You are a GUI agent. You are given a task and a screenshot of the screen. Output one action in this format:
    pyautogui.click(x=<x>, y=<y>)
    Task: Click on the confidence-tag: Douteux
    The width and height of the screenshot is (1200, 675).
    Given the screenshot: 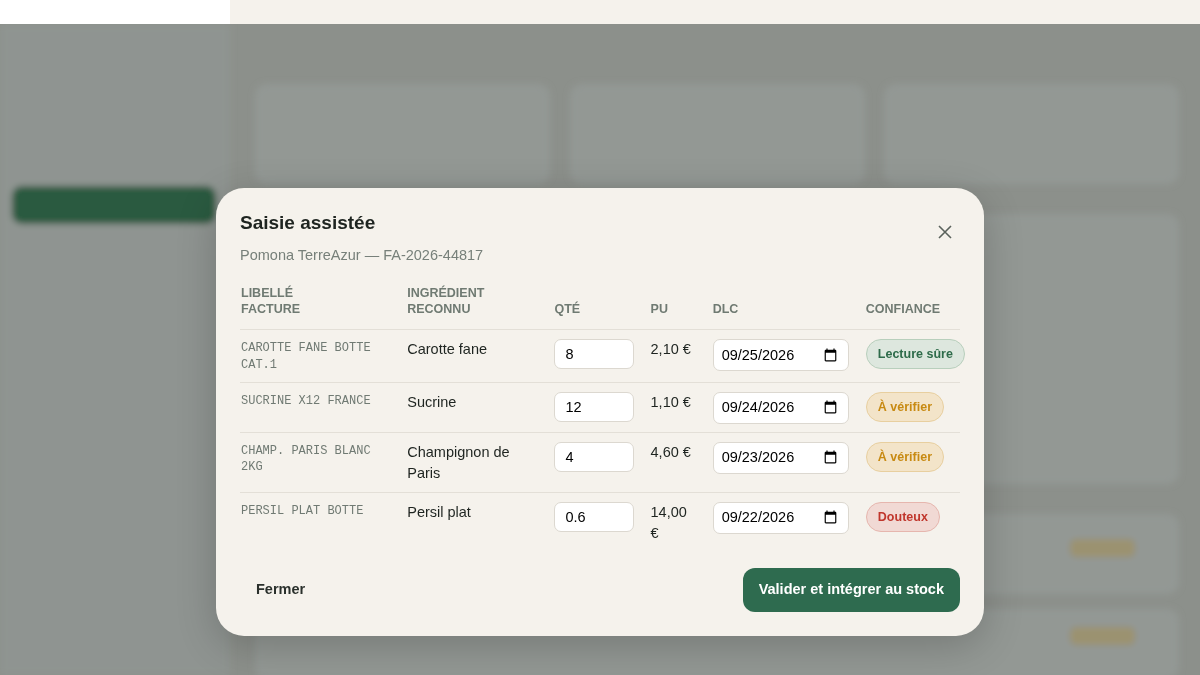 What is the action you would take?
    pyautogui.click(x=902, y=516)
    